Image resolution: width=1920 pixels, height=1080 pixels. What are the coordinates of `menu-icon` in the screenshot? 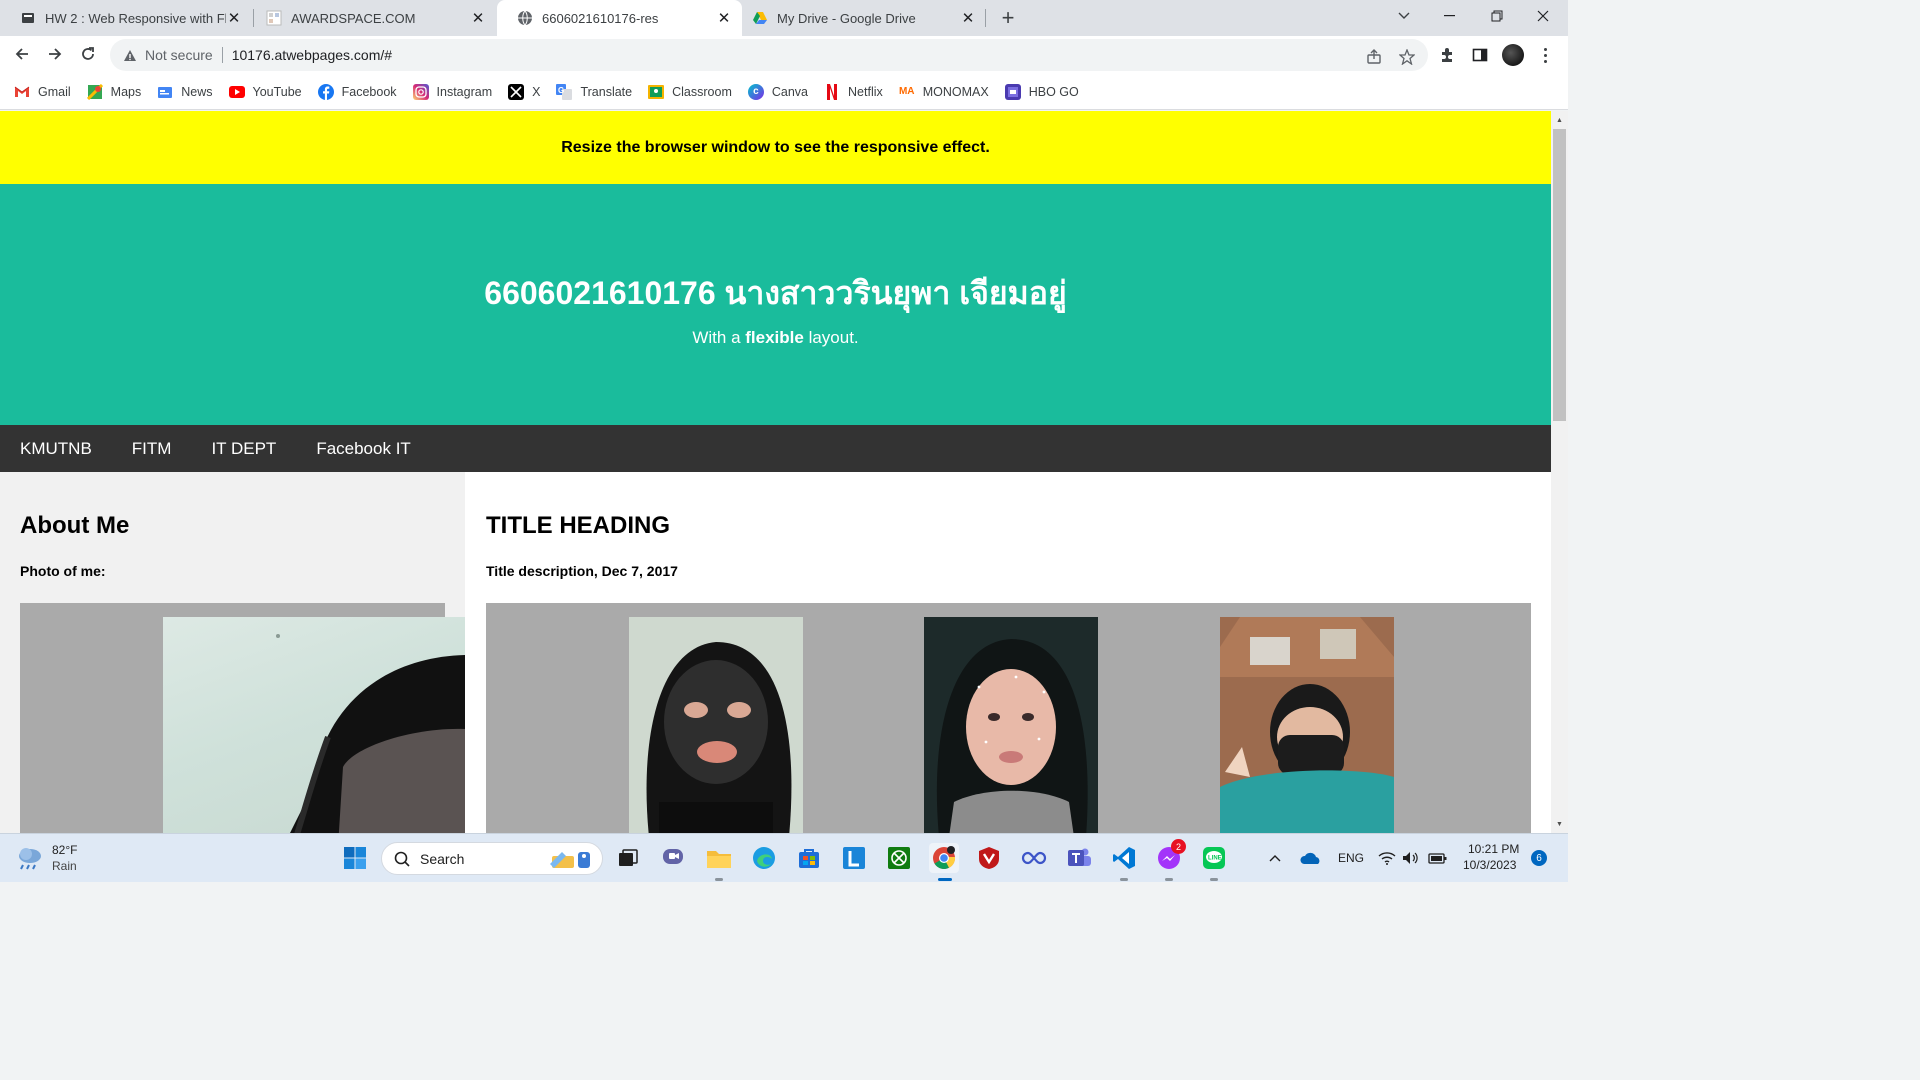 It's located at (1545, 55).